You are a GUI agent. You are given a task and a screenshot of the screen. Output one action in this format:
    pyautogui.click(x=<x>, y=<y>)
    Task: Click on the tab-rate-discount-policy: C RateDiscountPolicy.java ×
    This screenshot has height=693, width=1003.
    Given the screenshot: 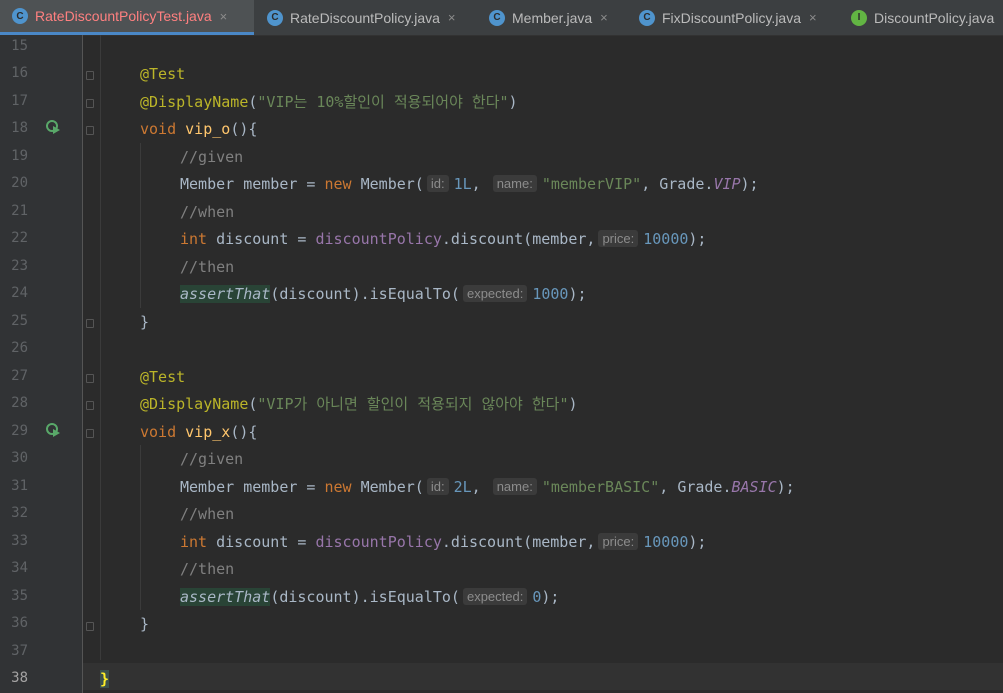 What is the action you would take?
    pyautogui.click(x=366, y=17)
    